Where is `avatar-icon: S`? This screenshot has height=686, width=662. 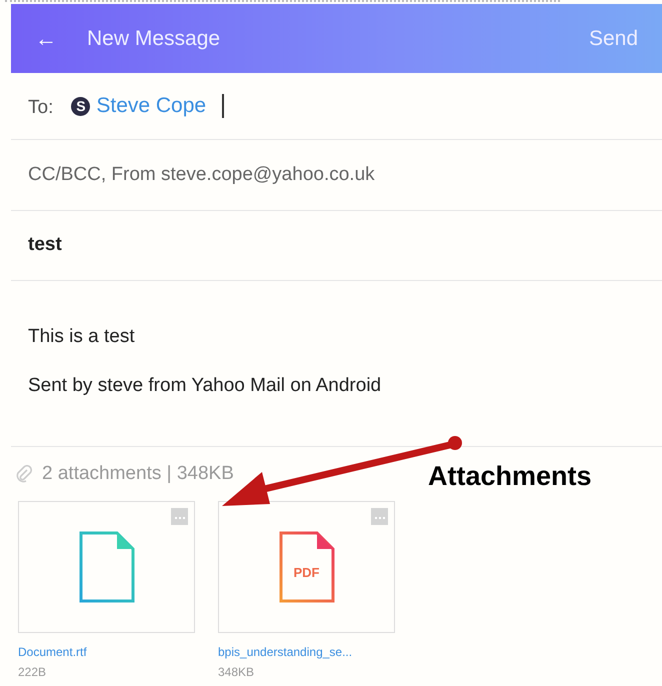
avatar-icon: S is located at coordinates (80, 106).